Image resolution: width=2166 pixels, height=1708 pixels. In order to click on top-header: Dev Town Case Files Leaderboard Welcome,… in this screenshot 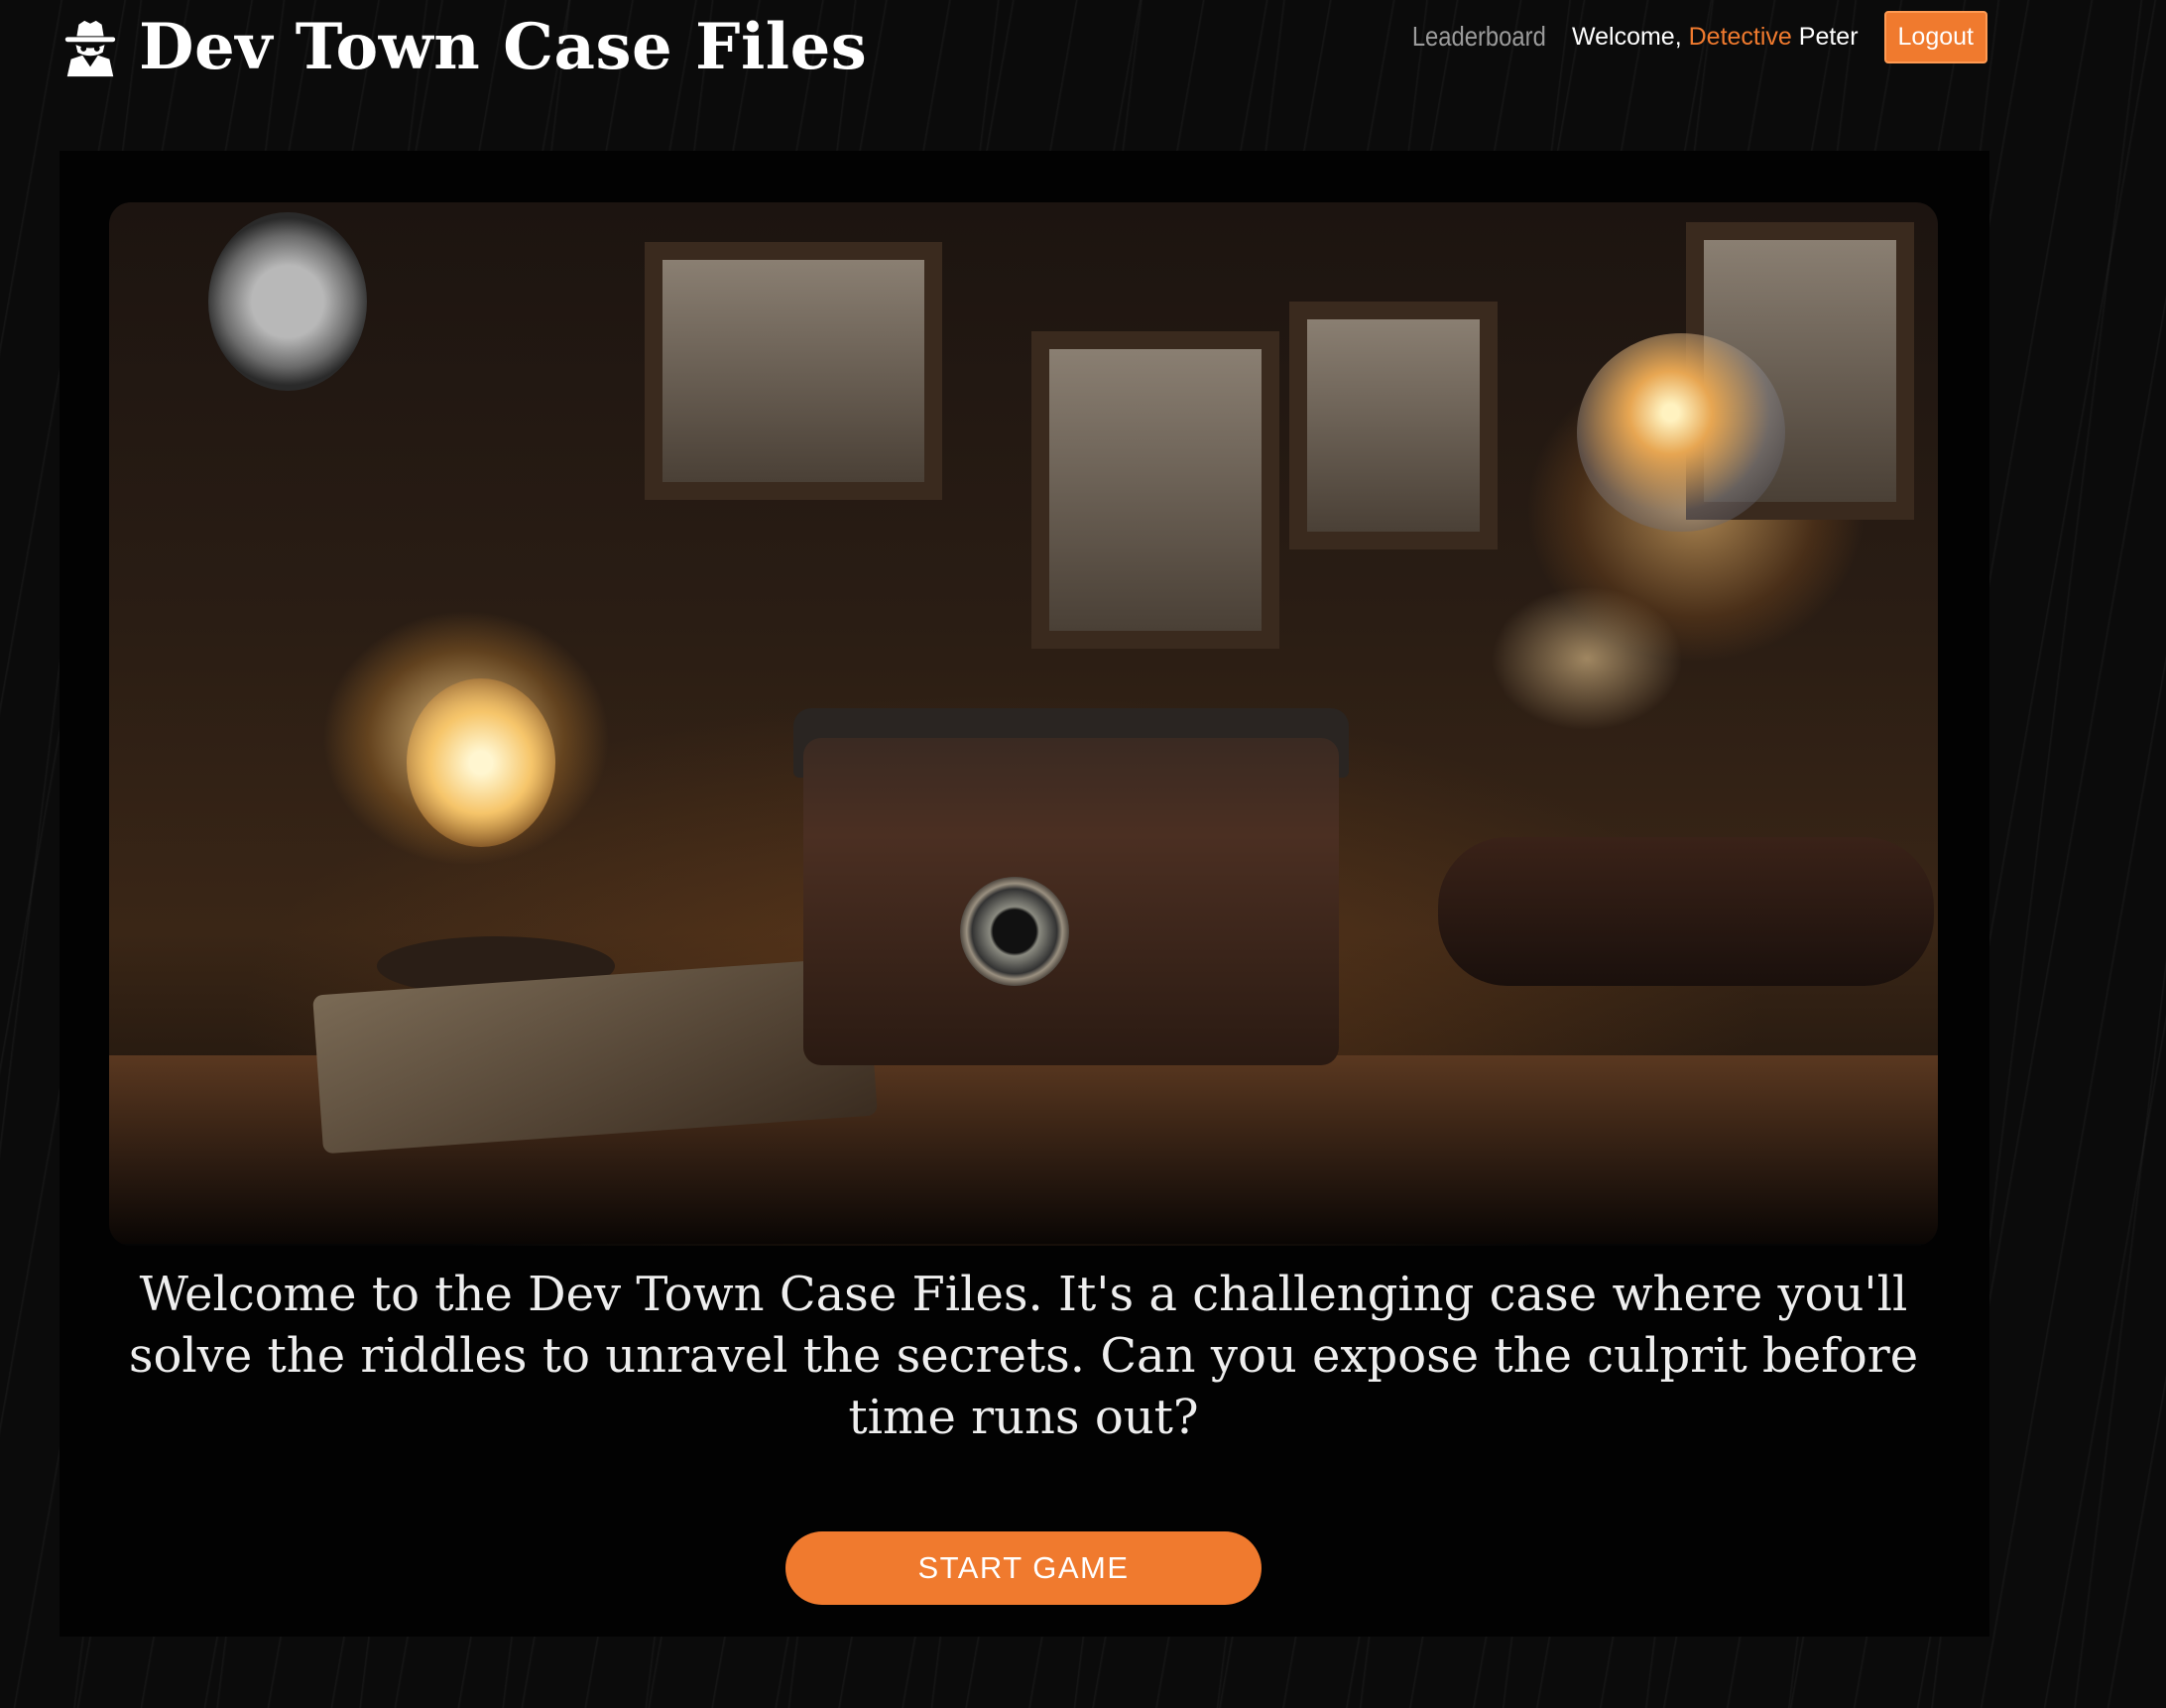, I will do `click(1083, 49)`.